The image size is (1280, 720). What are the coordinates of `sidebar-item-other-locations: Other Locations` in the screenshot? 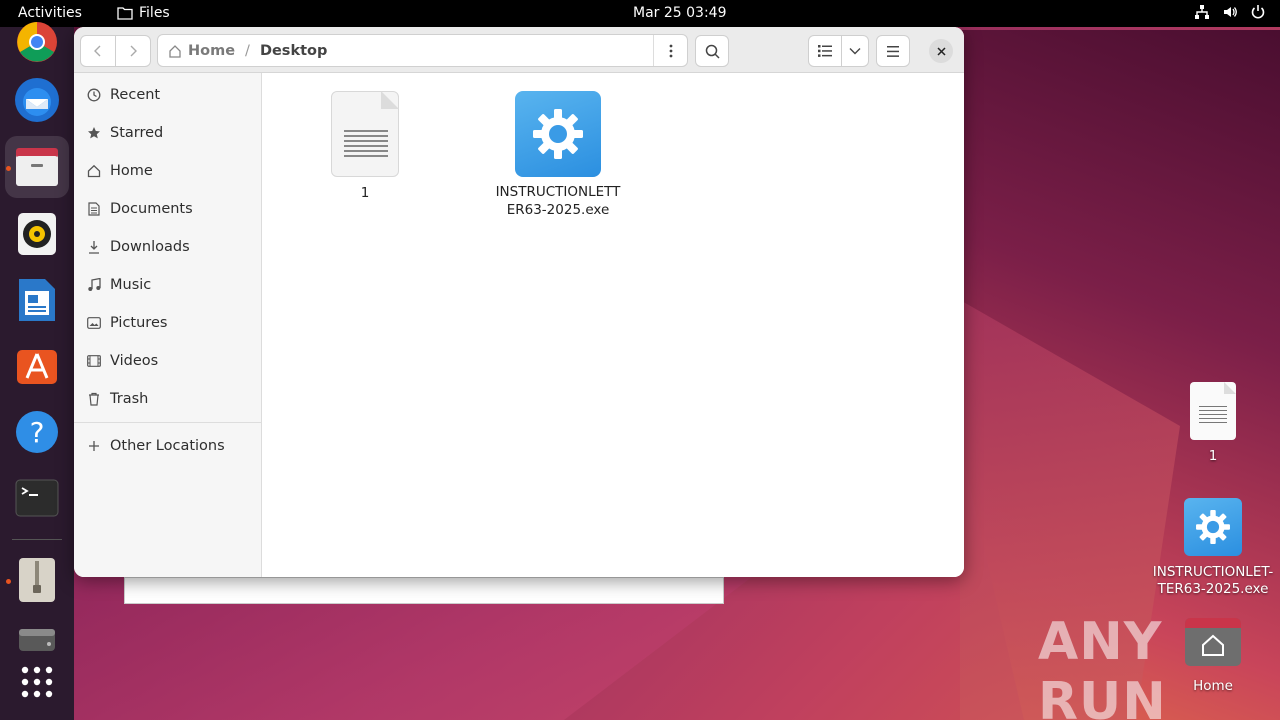 It's located at (155, 446).